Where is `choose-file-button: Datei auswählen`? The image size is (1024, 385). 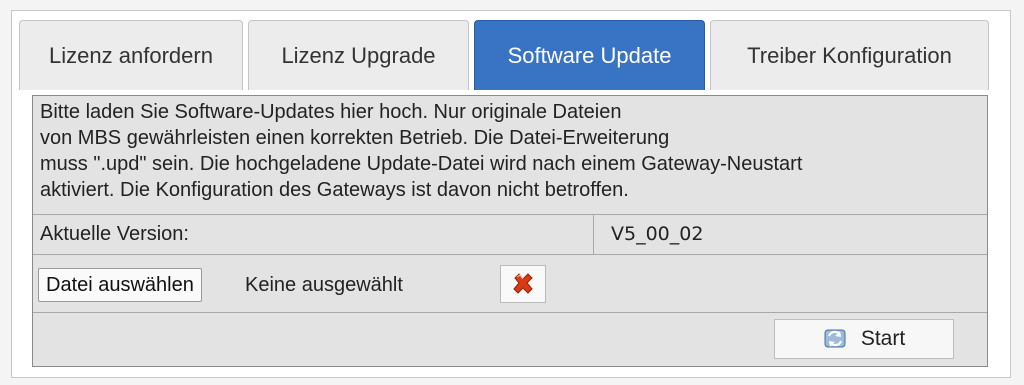
choose-file-button: Datei auswählen is located at coordinates (120, 285).